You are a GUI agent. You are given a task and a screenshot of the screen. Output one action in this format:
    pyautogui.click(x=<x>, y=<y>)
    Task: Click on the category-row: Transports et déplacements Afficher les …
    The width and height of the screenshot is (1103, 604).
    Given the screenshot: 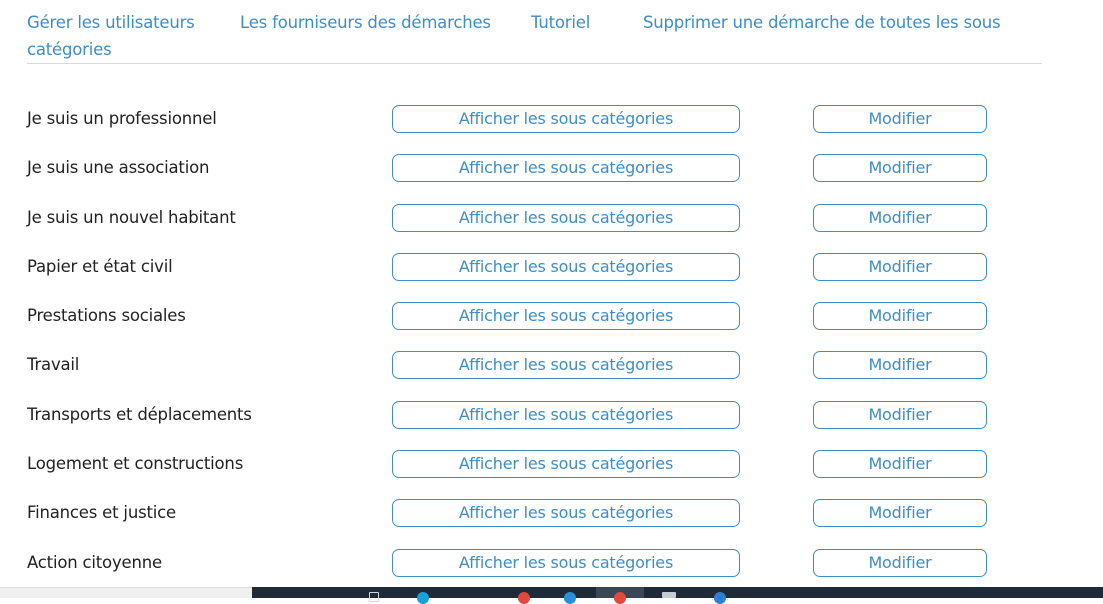 What is the action you would take?
    pyautogui.click(x=551, y=416)
    